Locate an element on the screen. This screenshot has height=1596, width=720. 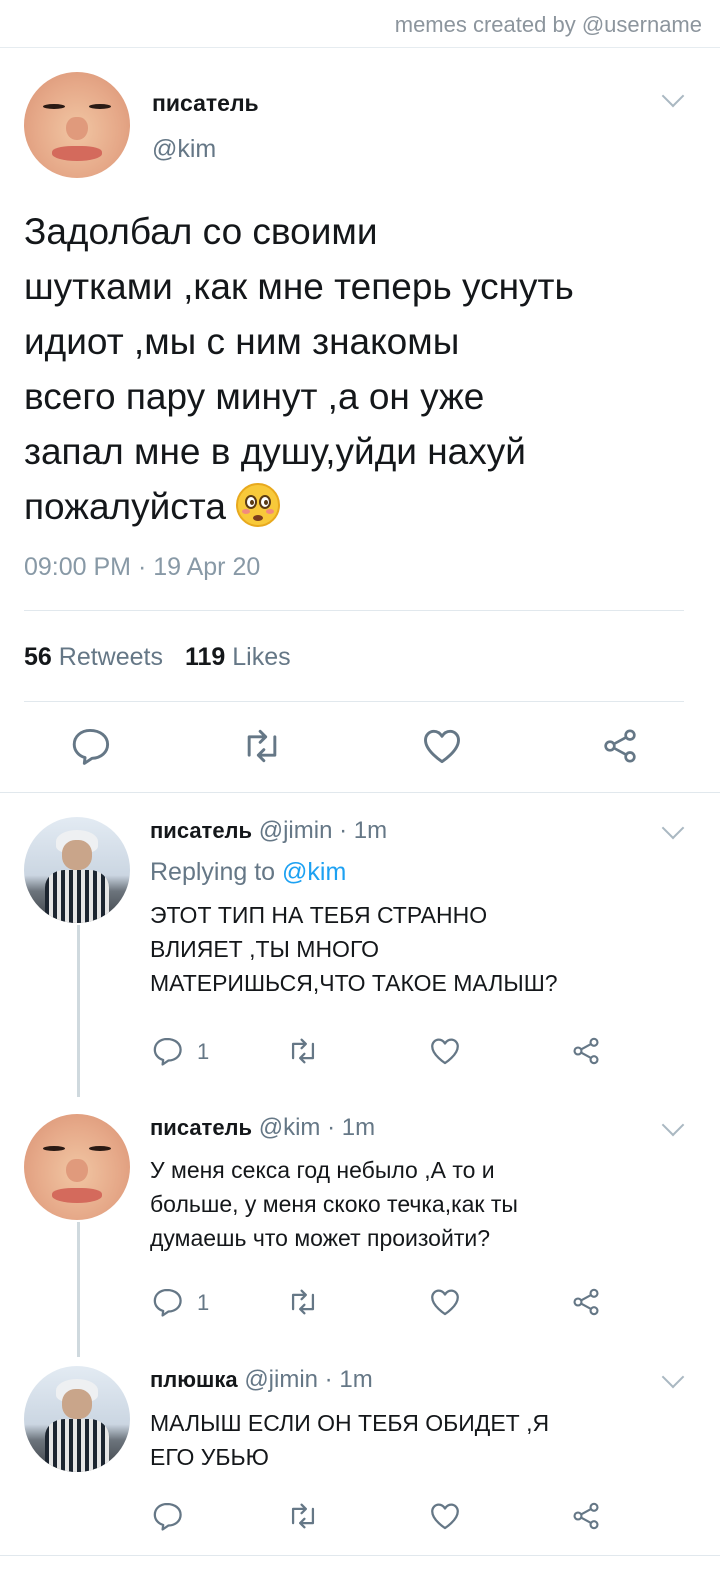
author-handle: @kim is located at coordinates (184, 149).